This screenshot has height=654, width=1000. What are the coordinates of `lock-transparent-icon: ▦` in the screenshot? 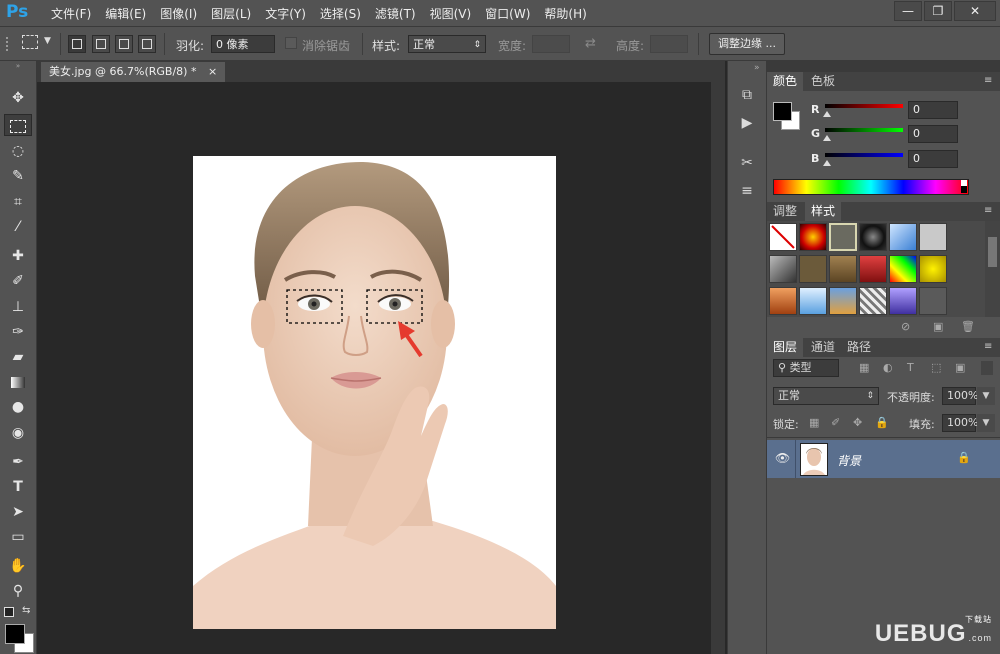 It's located at (814, 422).